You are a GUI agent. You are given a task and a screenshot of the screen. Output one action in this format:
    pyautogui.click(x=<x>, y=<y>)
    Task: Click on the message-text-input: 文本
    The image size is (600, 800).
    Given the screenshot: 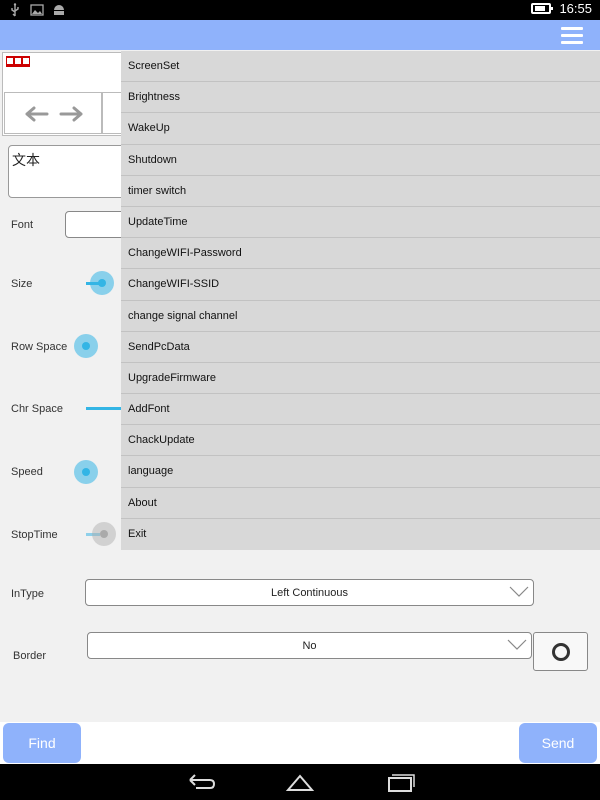 What is the action you would take?
    pyautogui.click(x=70, y=171)
    